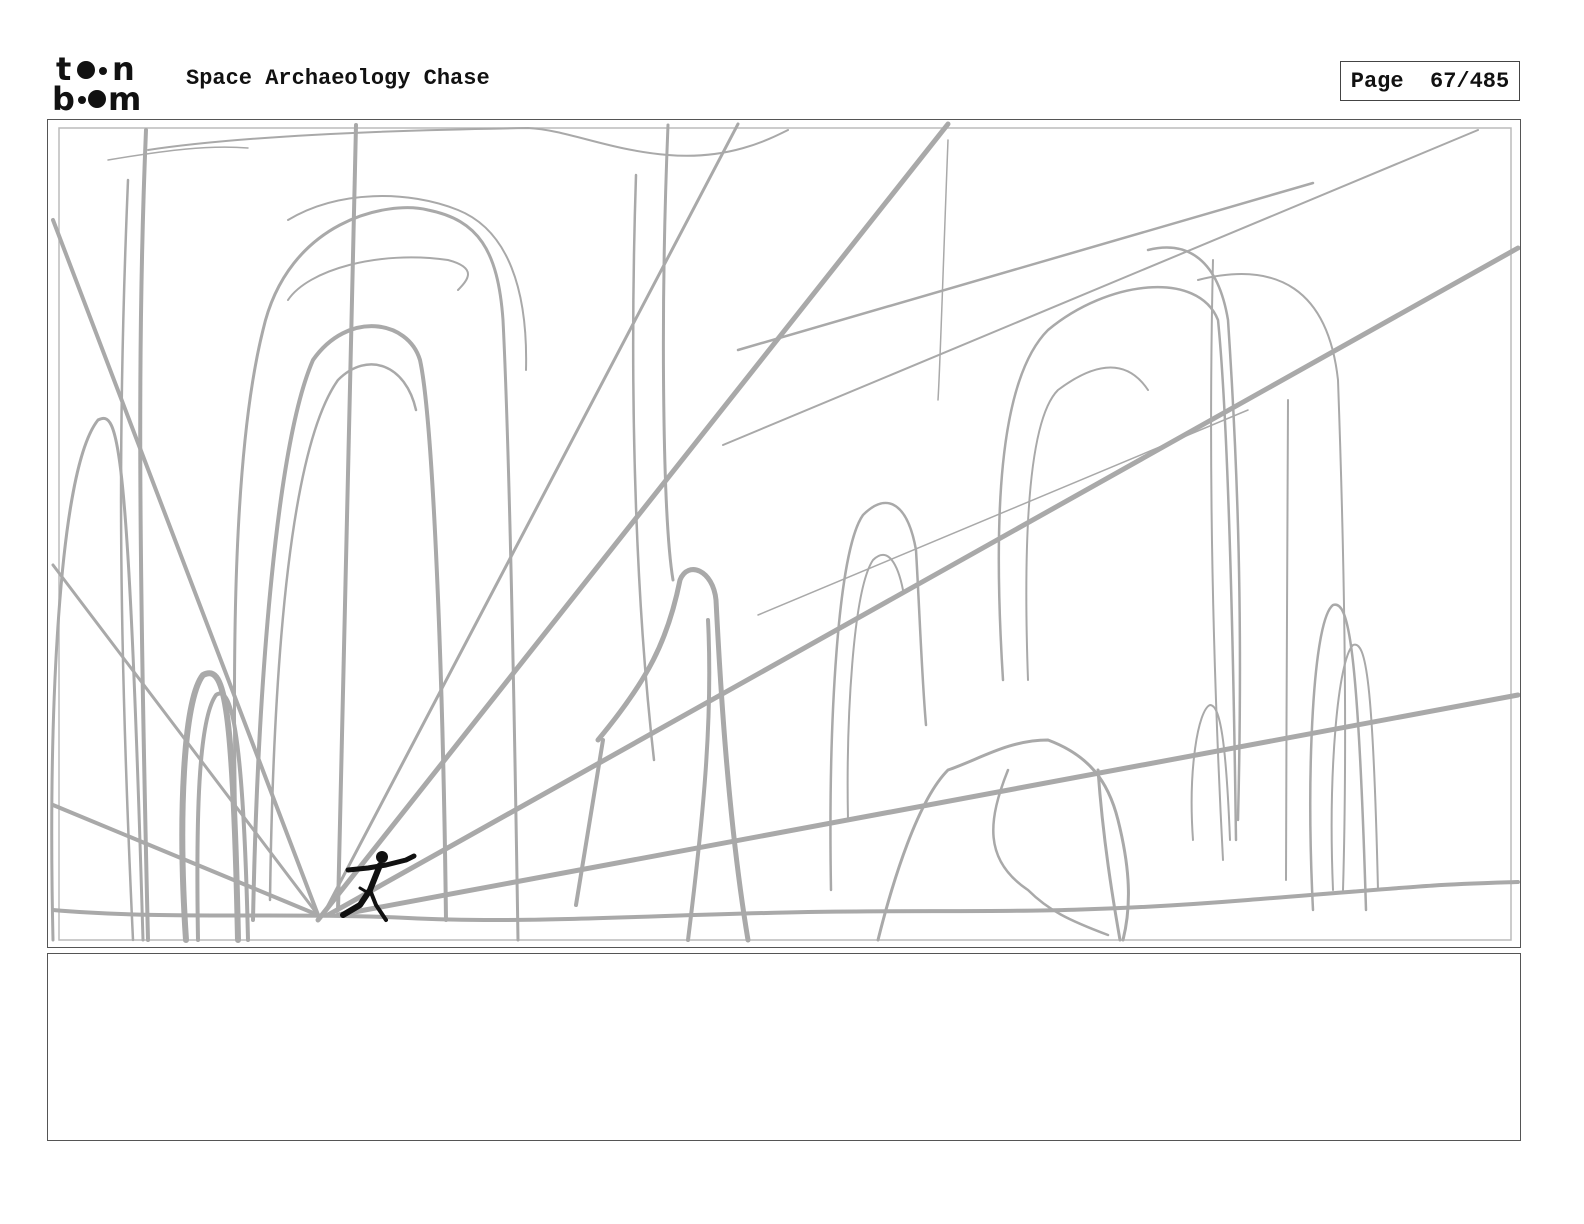  What do you see at coordinates (124, 97) in the screenshot?
I see `svg-text: m` at bounding box center [124, 97].